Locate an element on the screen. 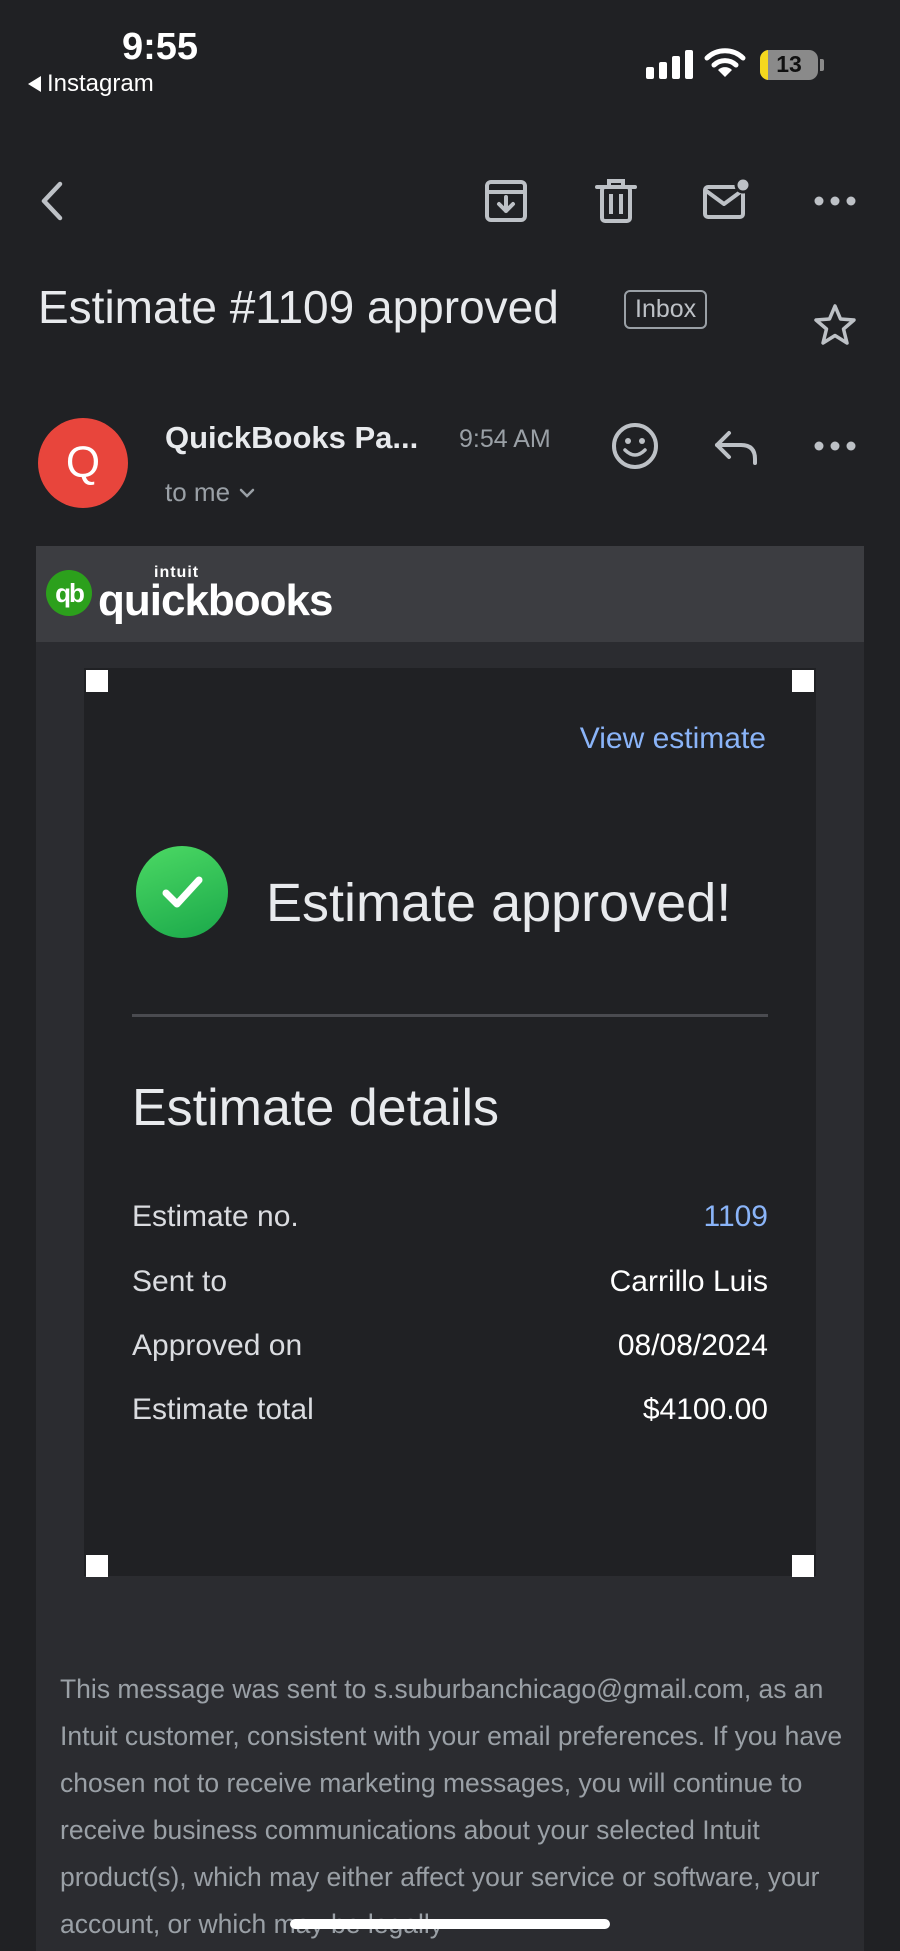  back-app-label: Instagram is located at coordinates (100, 83).